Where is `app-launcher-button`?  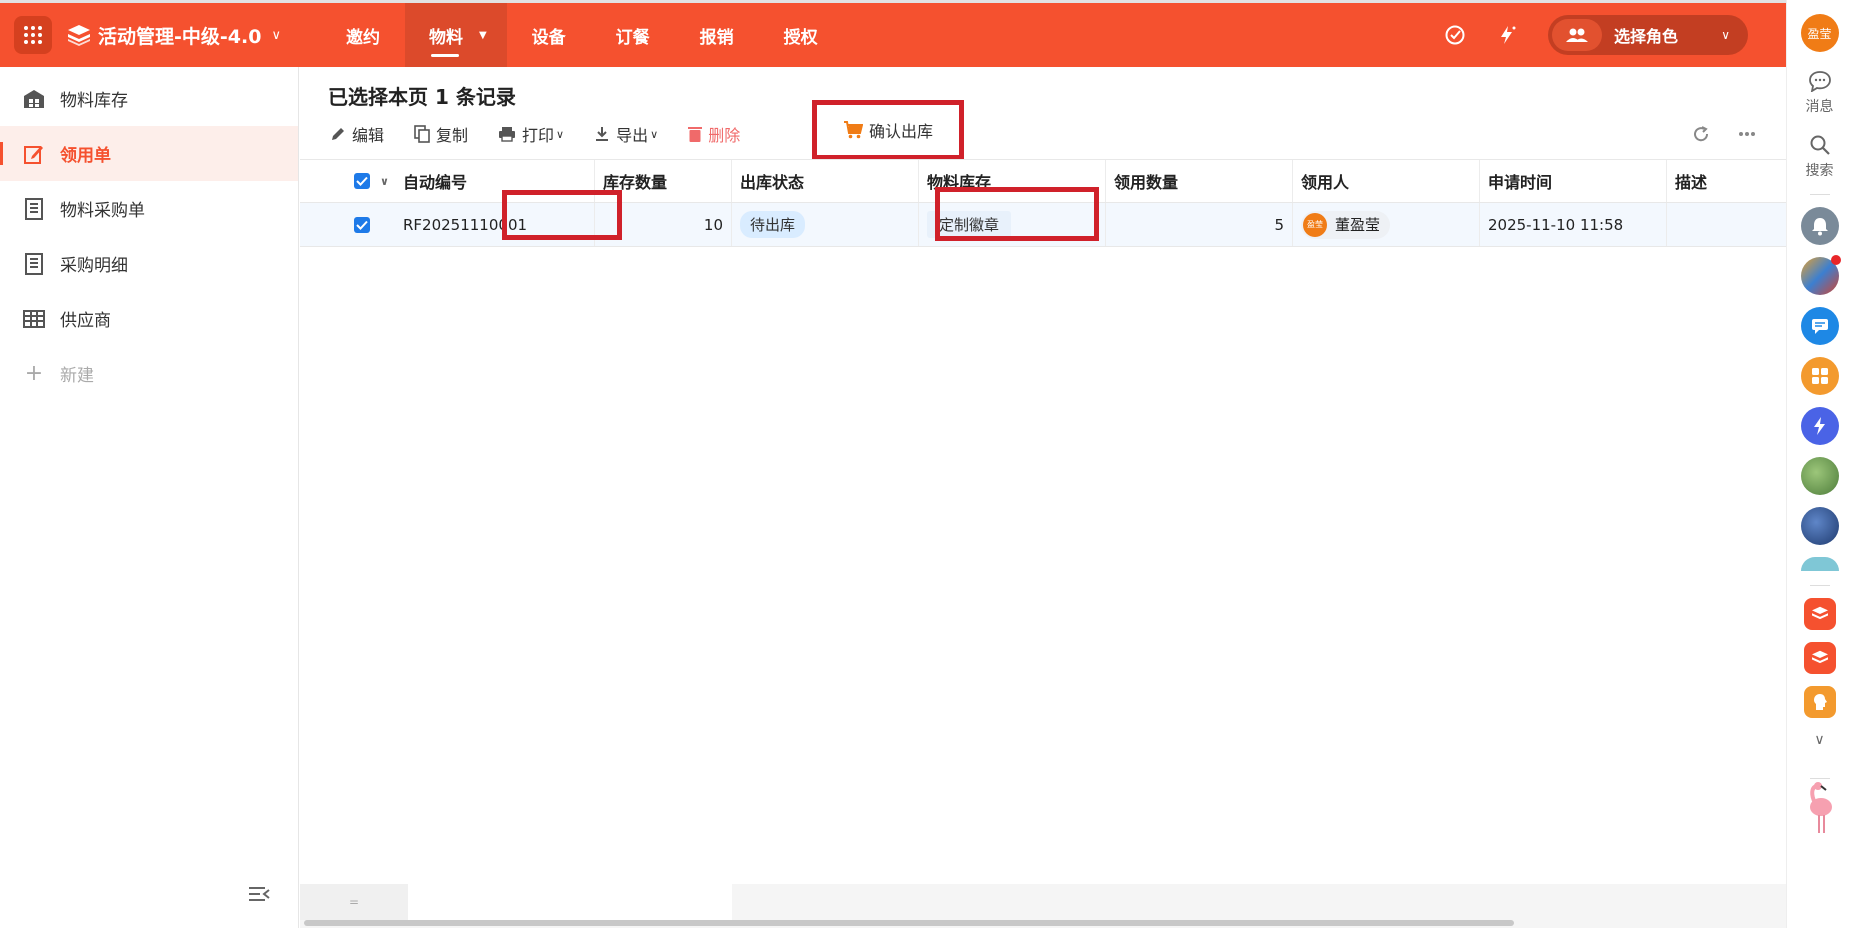 app-launcher-button is located at coordinates (33, 35).